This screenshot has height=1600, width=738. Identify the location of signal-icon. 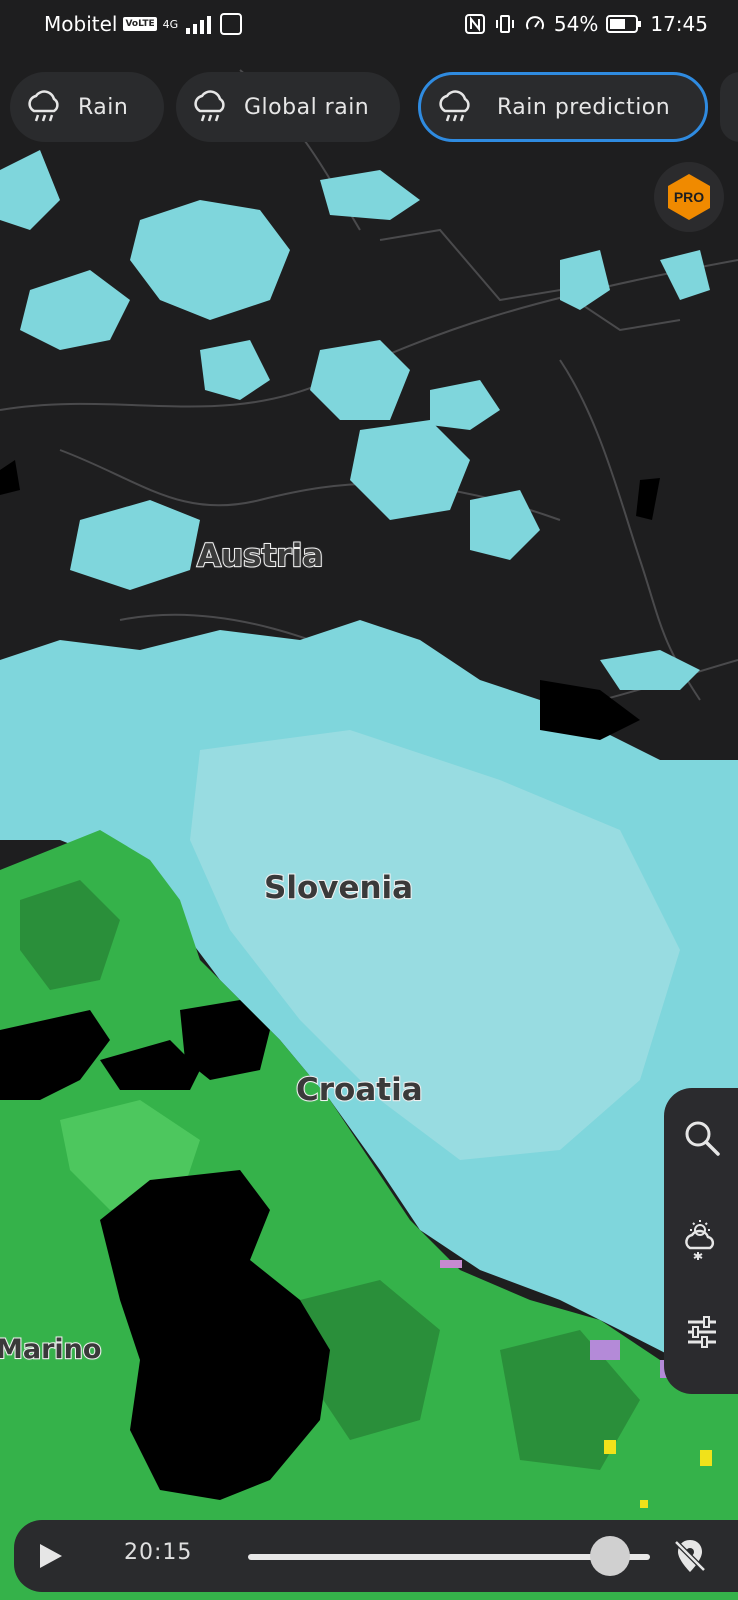
(199, 25).